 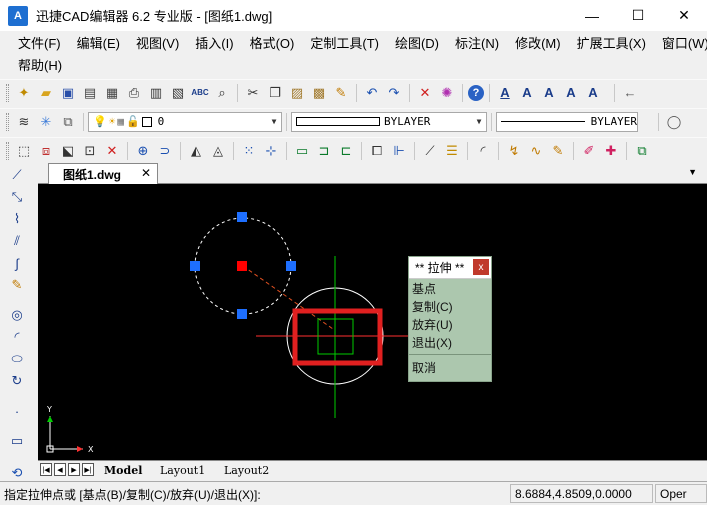 What do you see at coordinates (302, 151) in the screenshot?
I see `rectangle-icon: ▭` at bounding box center [302, 151].